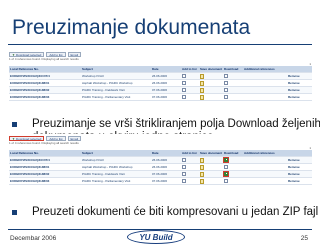 This screenshot has width=320, height=247. Describe the element at coordinates (156, 237) in the screenshot. I see `yu-build-logo: YU Build` at that location.